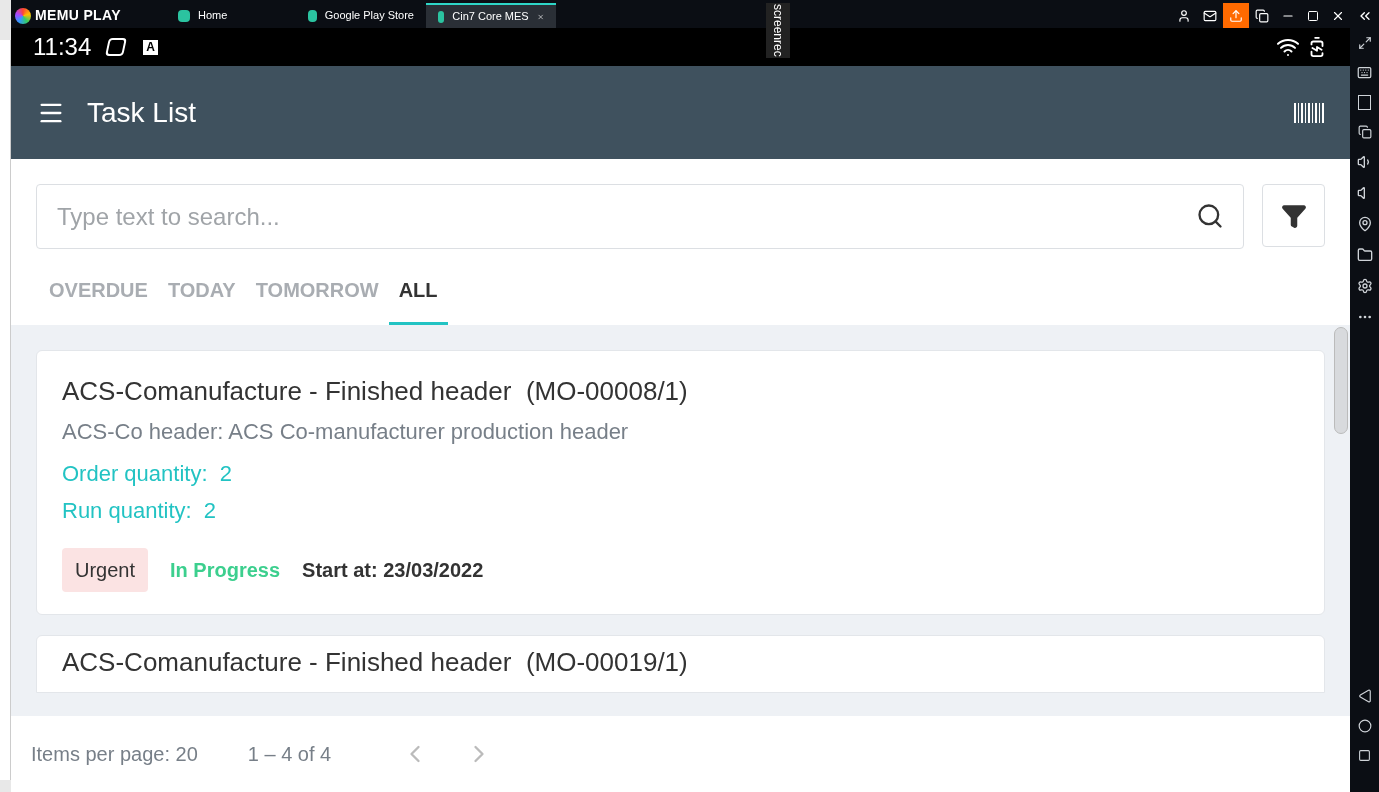 The image size is (1379, 792). What do you see at coordinates (23, 15) in the screenshot?
I see `logo-icon` at bounding box center [23, 15].